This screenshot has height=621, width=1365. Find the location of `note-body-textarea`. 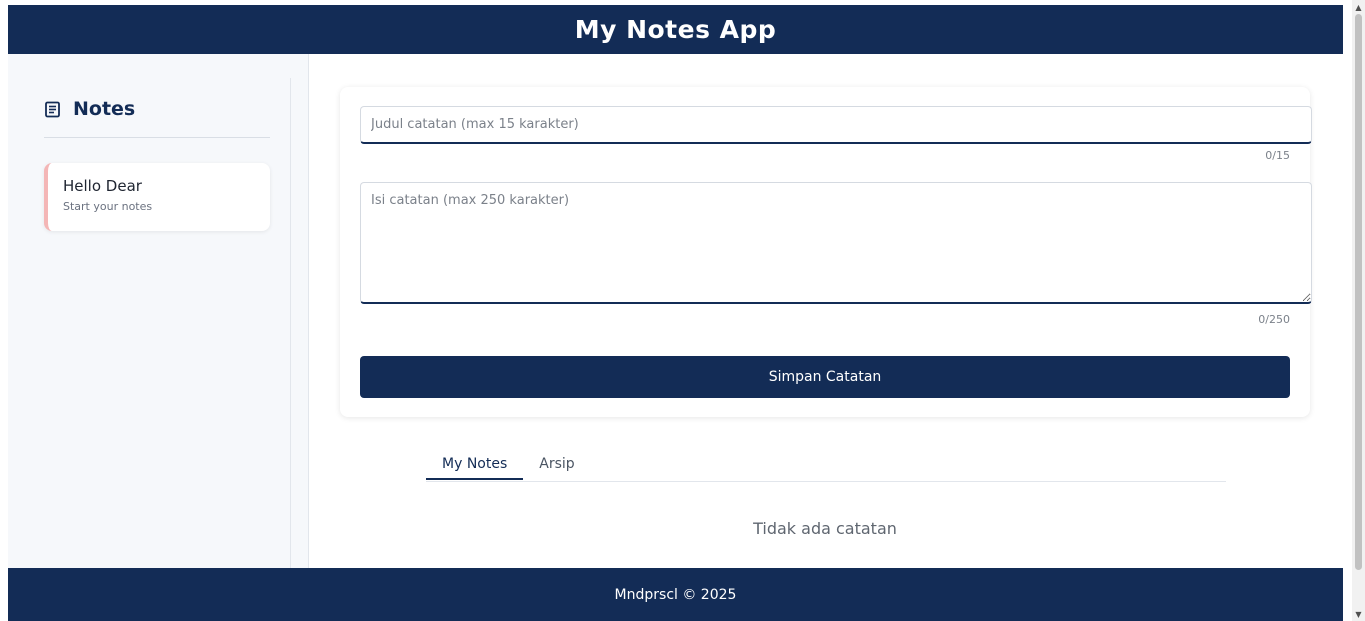

note-body-textarea is located at coordinates (836, 243).